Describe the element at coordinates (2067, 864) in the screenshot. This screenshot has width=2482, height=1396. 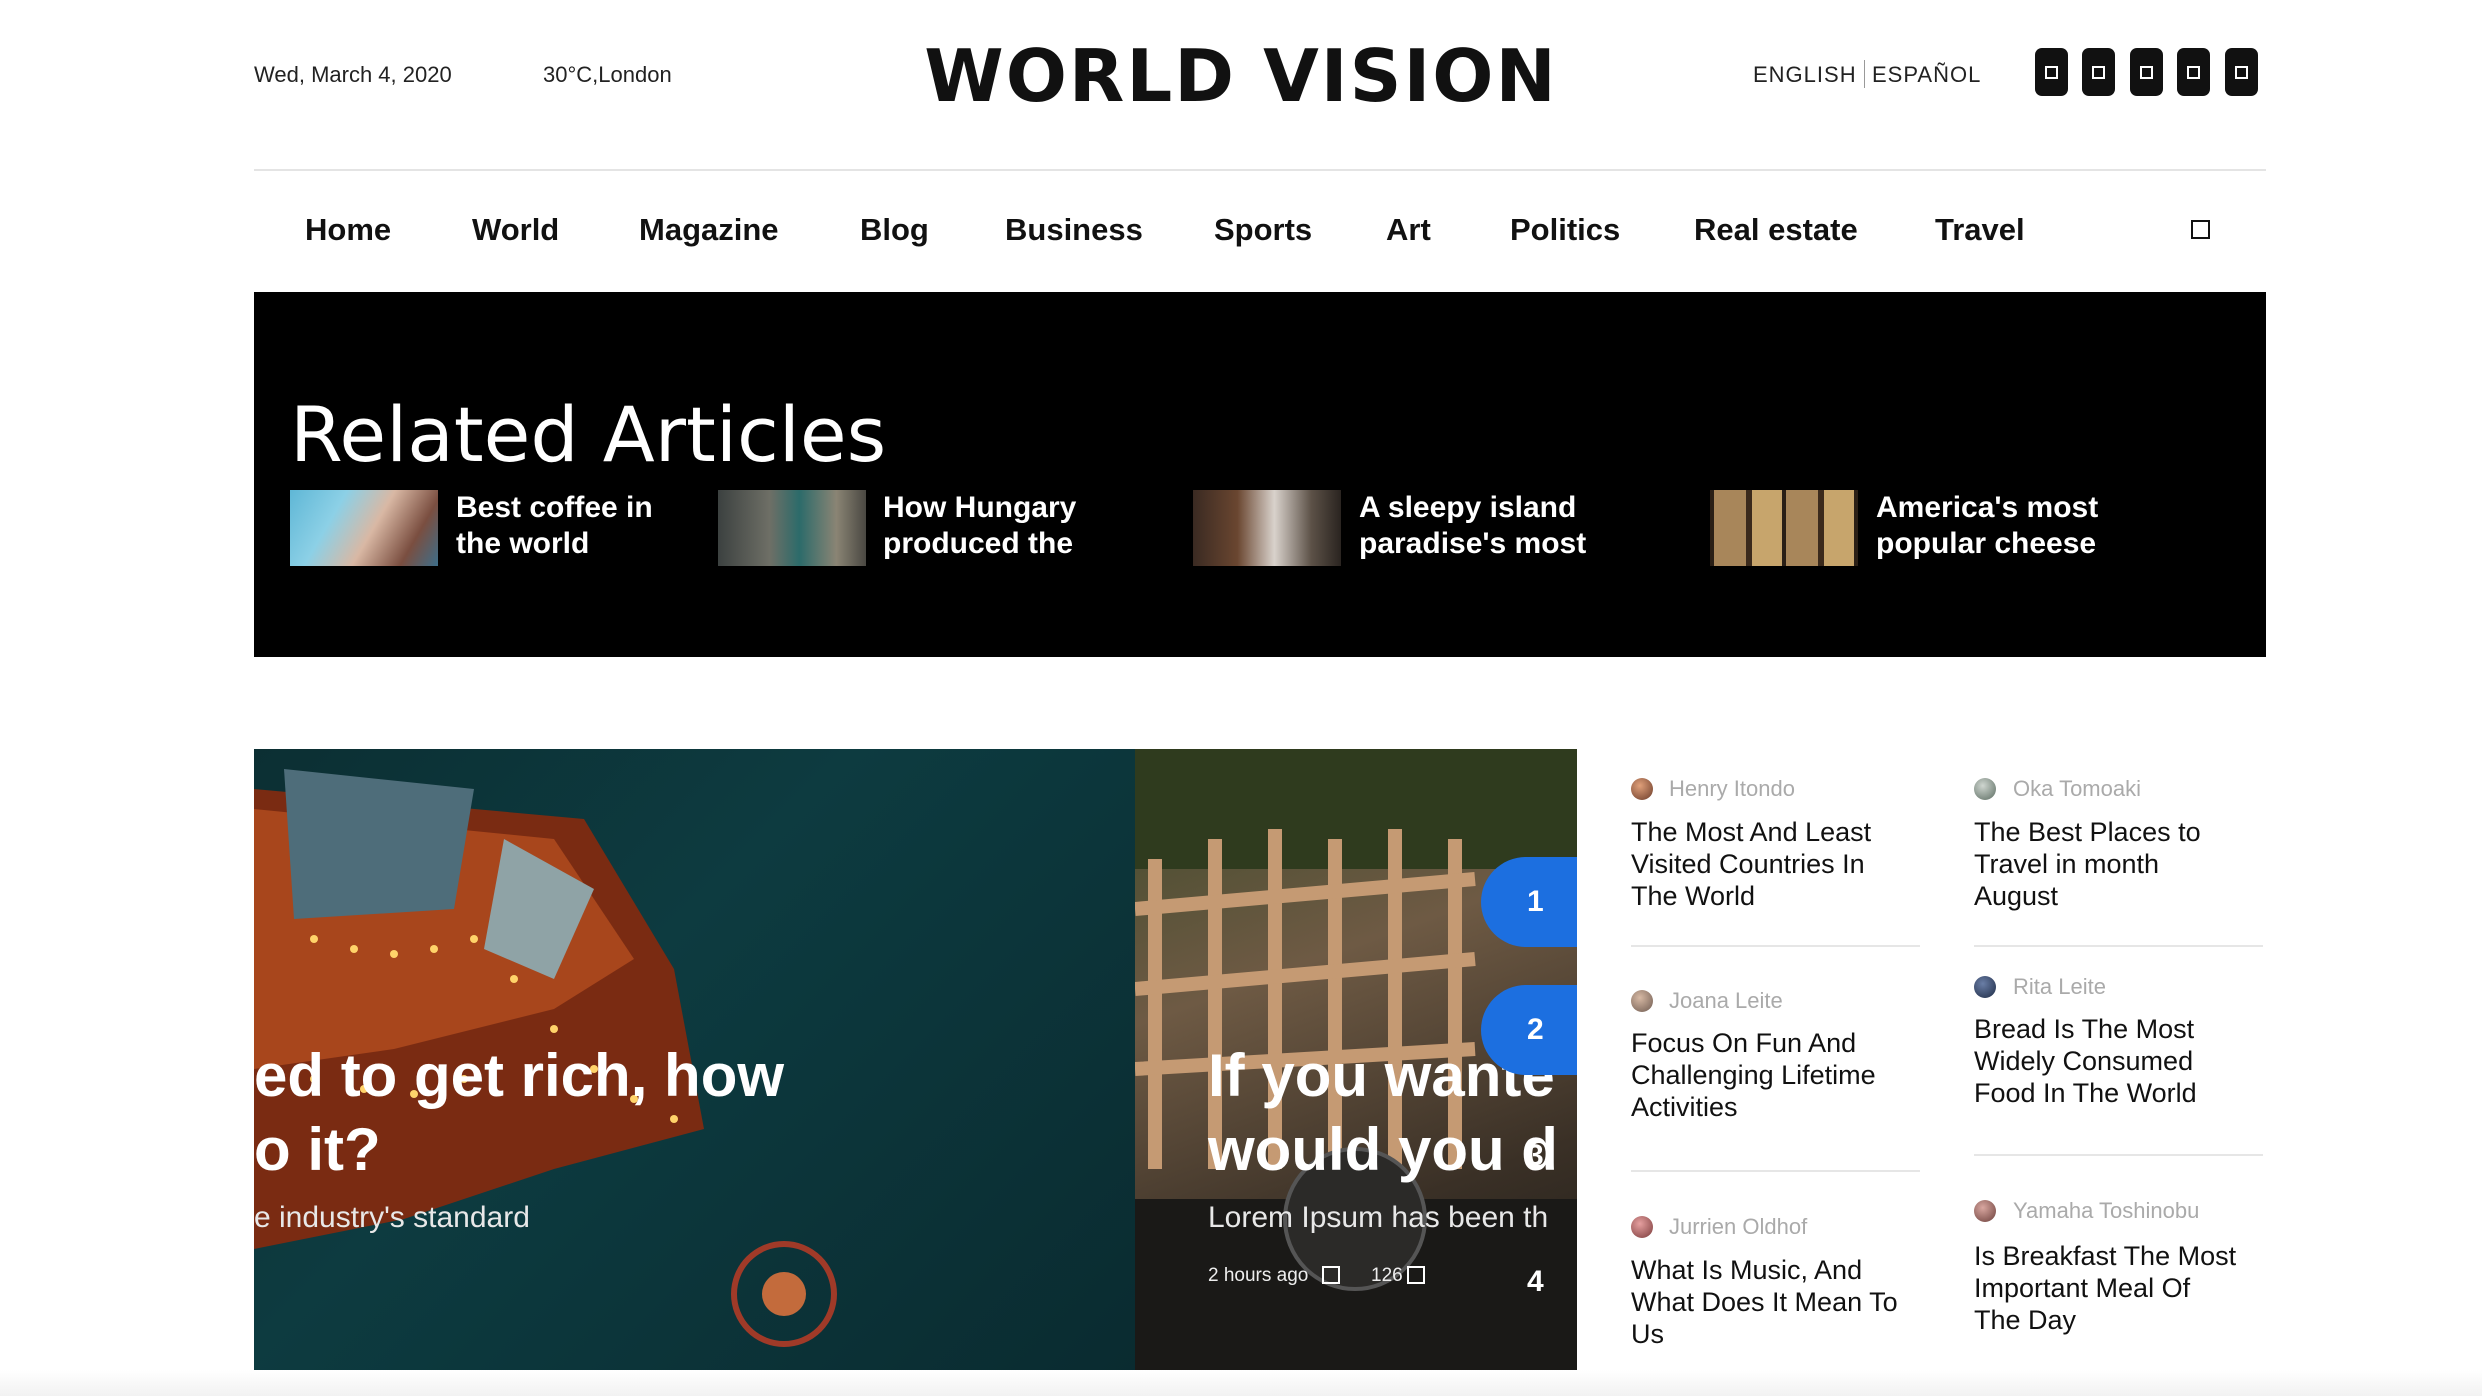
I see `side-article-2-line2: Travel in month` at that location.